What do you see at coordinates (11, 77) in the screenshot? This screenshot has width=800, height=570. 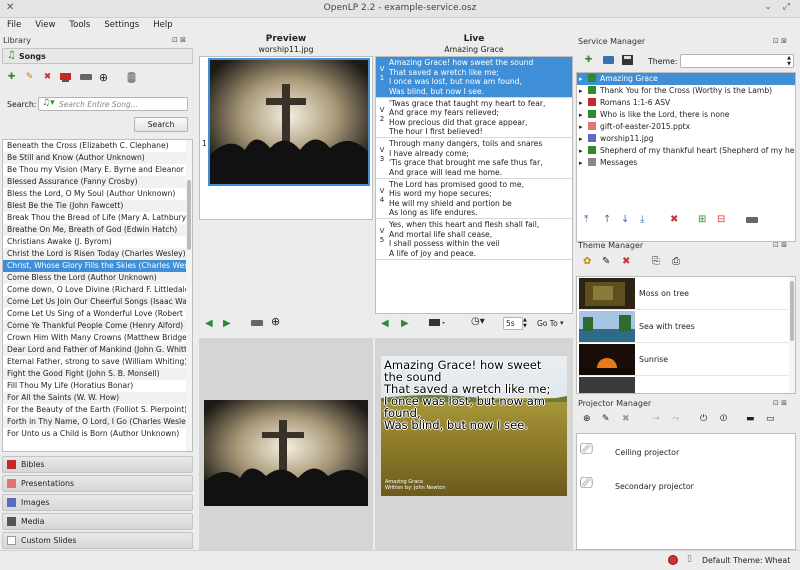 I see `new-song-icon: ✚` at bounding box center [11, 77].